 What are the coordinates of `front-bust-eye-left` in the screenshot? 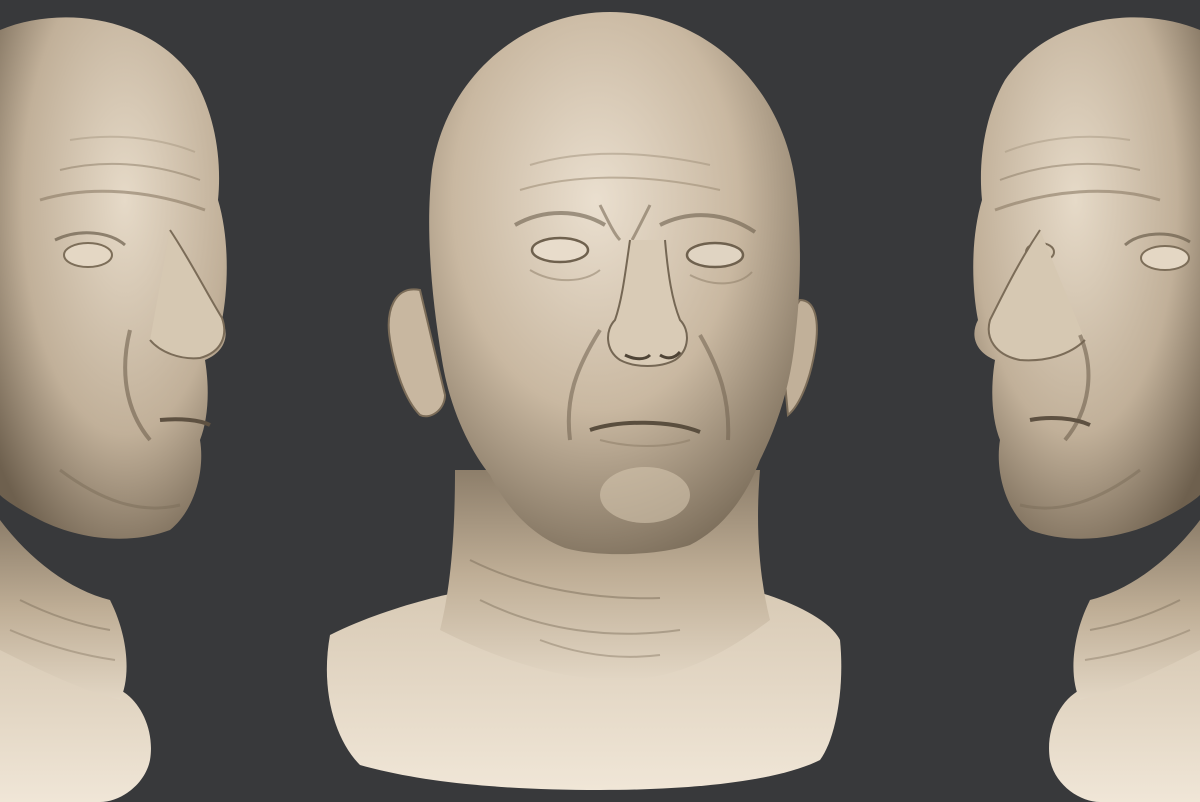 It's located at (560, 250).